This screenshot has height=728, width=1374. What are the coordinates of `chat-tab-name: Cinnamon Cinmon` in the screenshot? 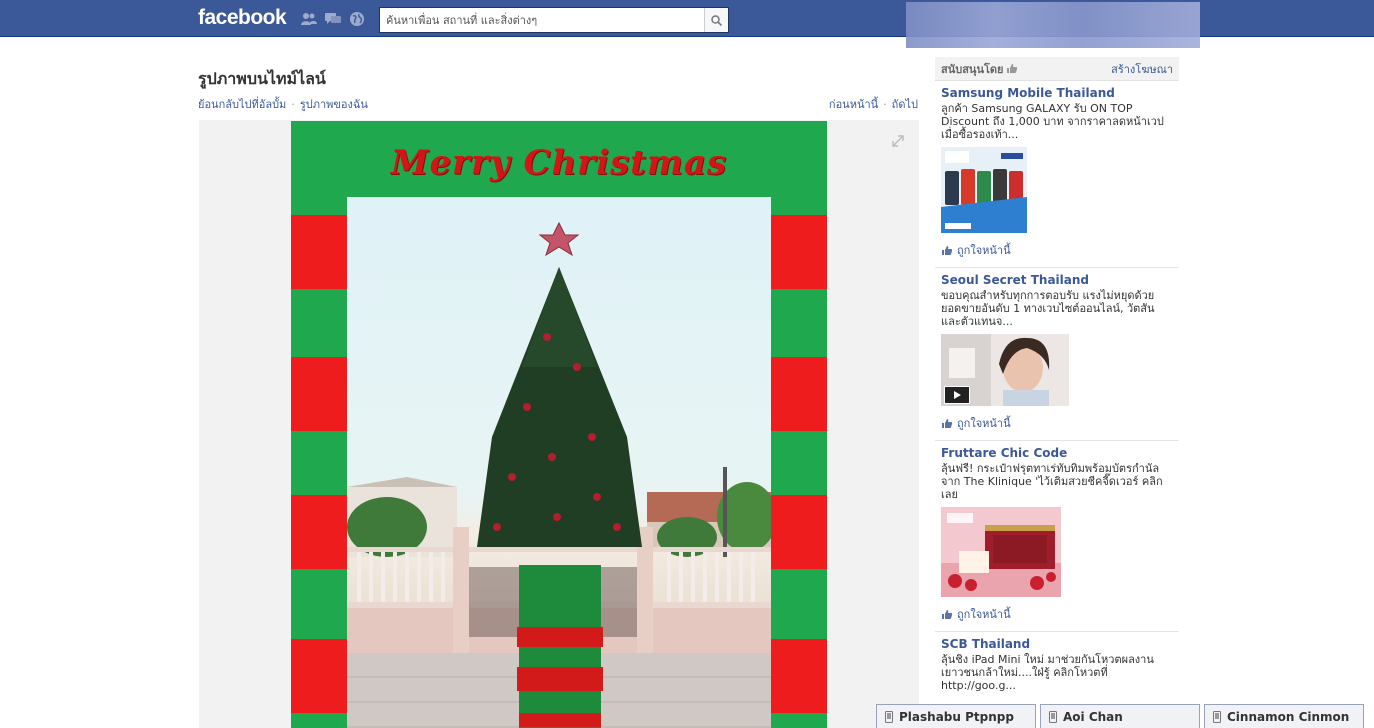 It's located at (1288, 716).